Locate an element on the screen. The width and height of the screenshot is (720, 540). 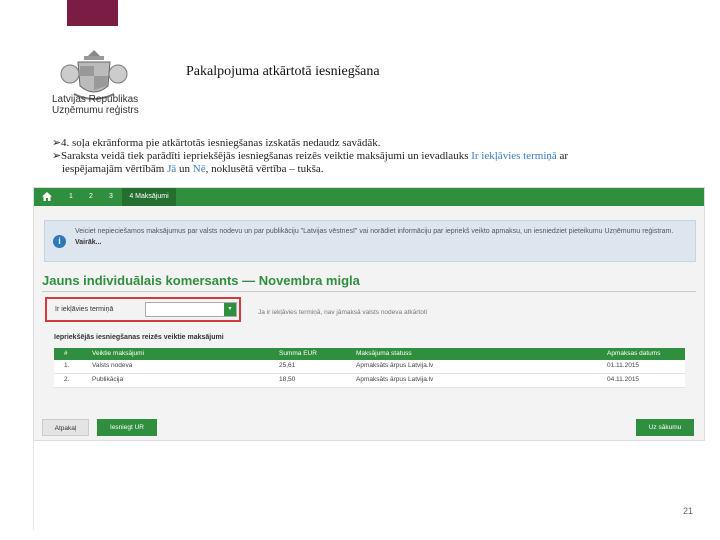
header-status: Maksājuma statuss is located at coordinates (384, 353).